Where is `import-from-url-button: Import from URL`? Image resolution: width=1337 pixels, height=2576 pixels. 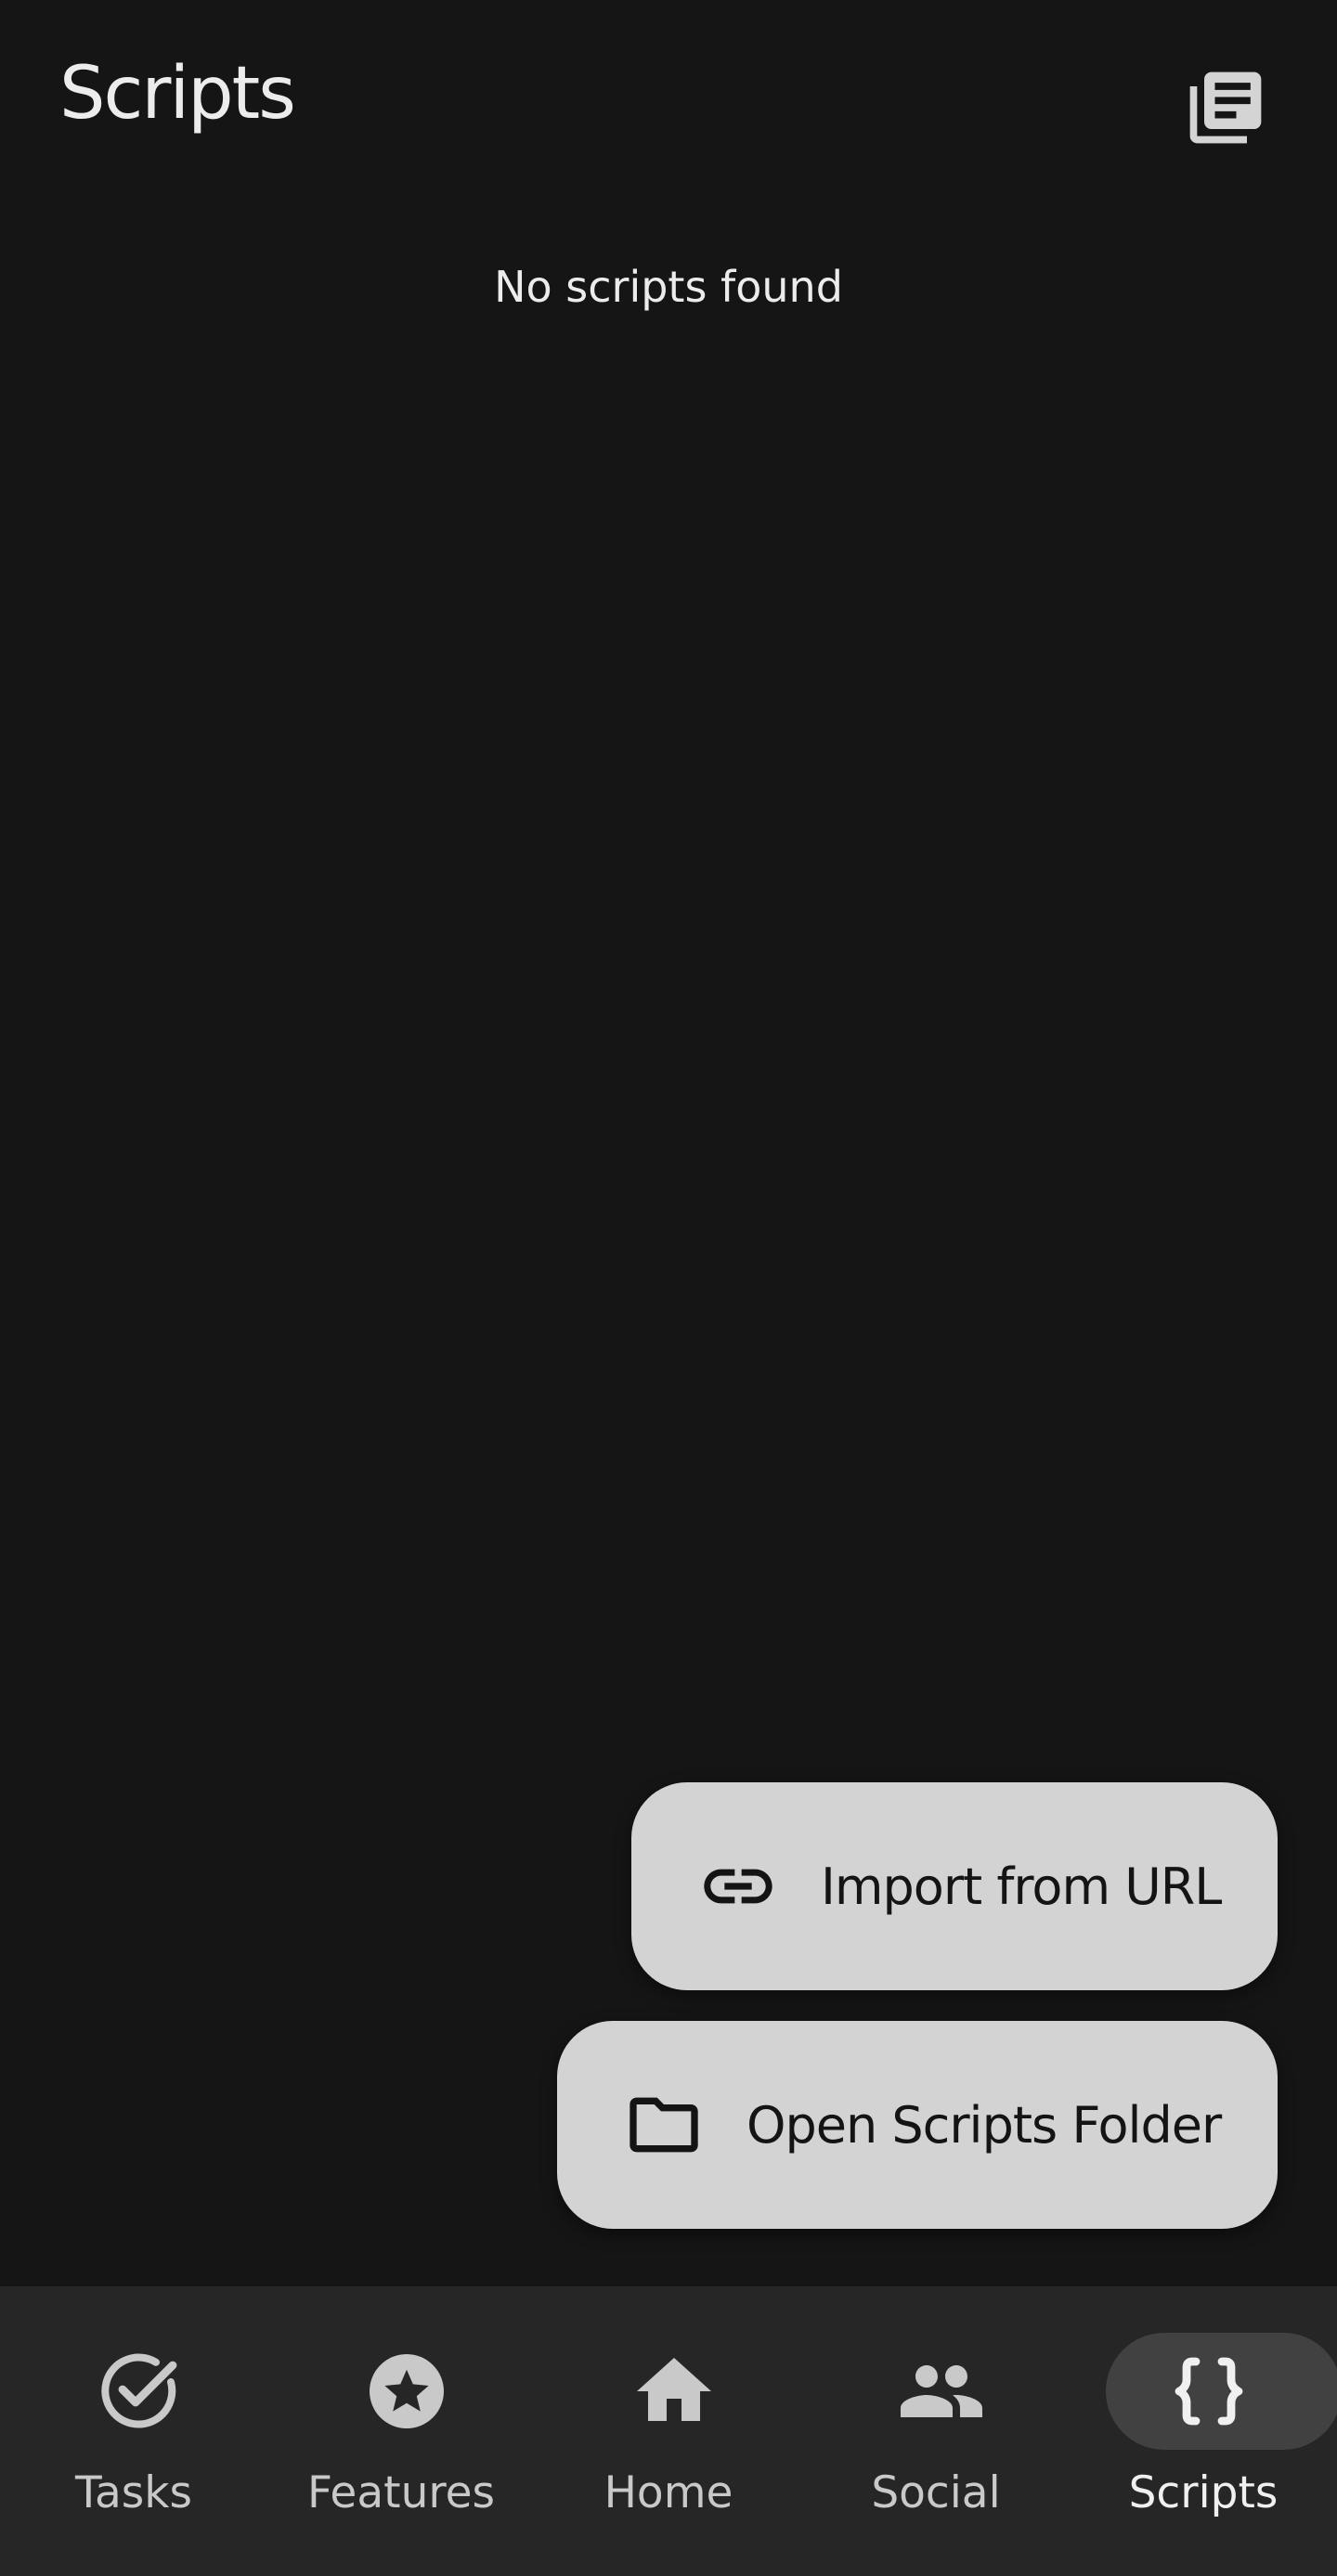 import-from-url-button: Import from URL is located at coordinates (954, 1886).